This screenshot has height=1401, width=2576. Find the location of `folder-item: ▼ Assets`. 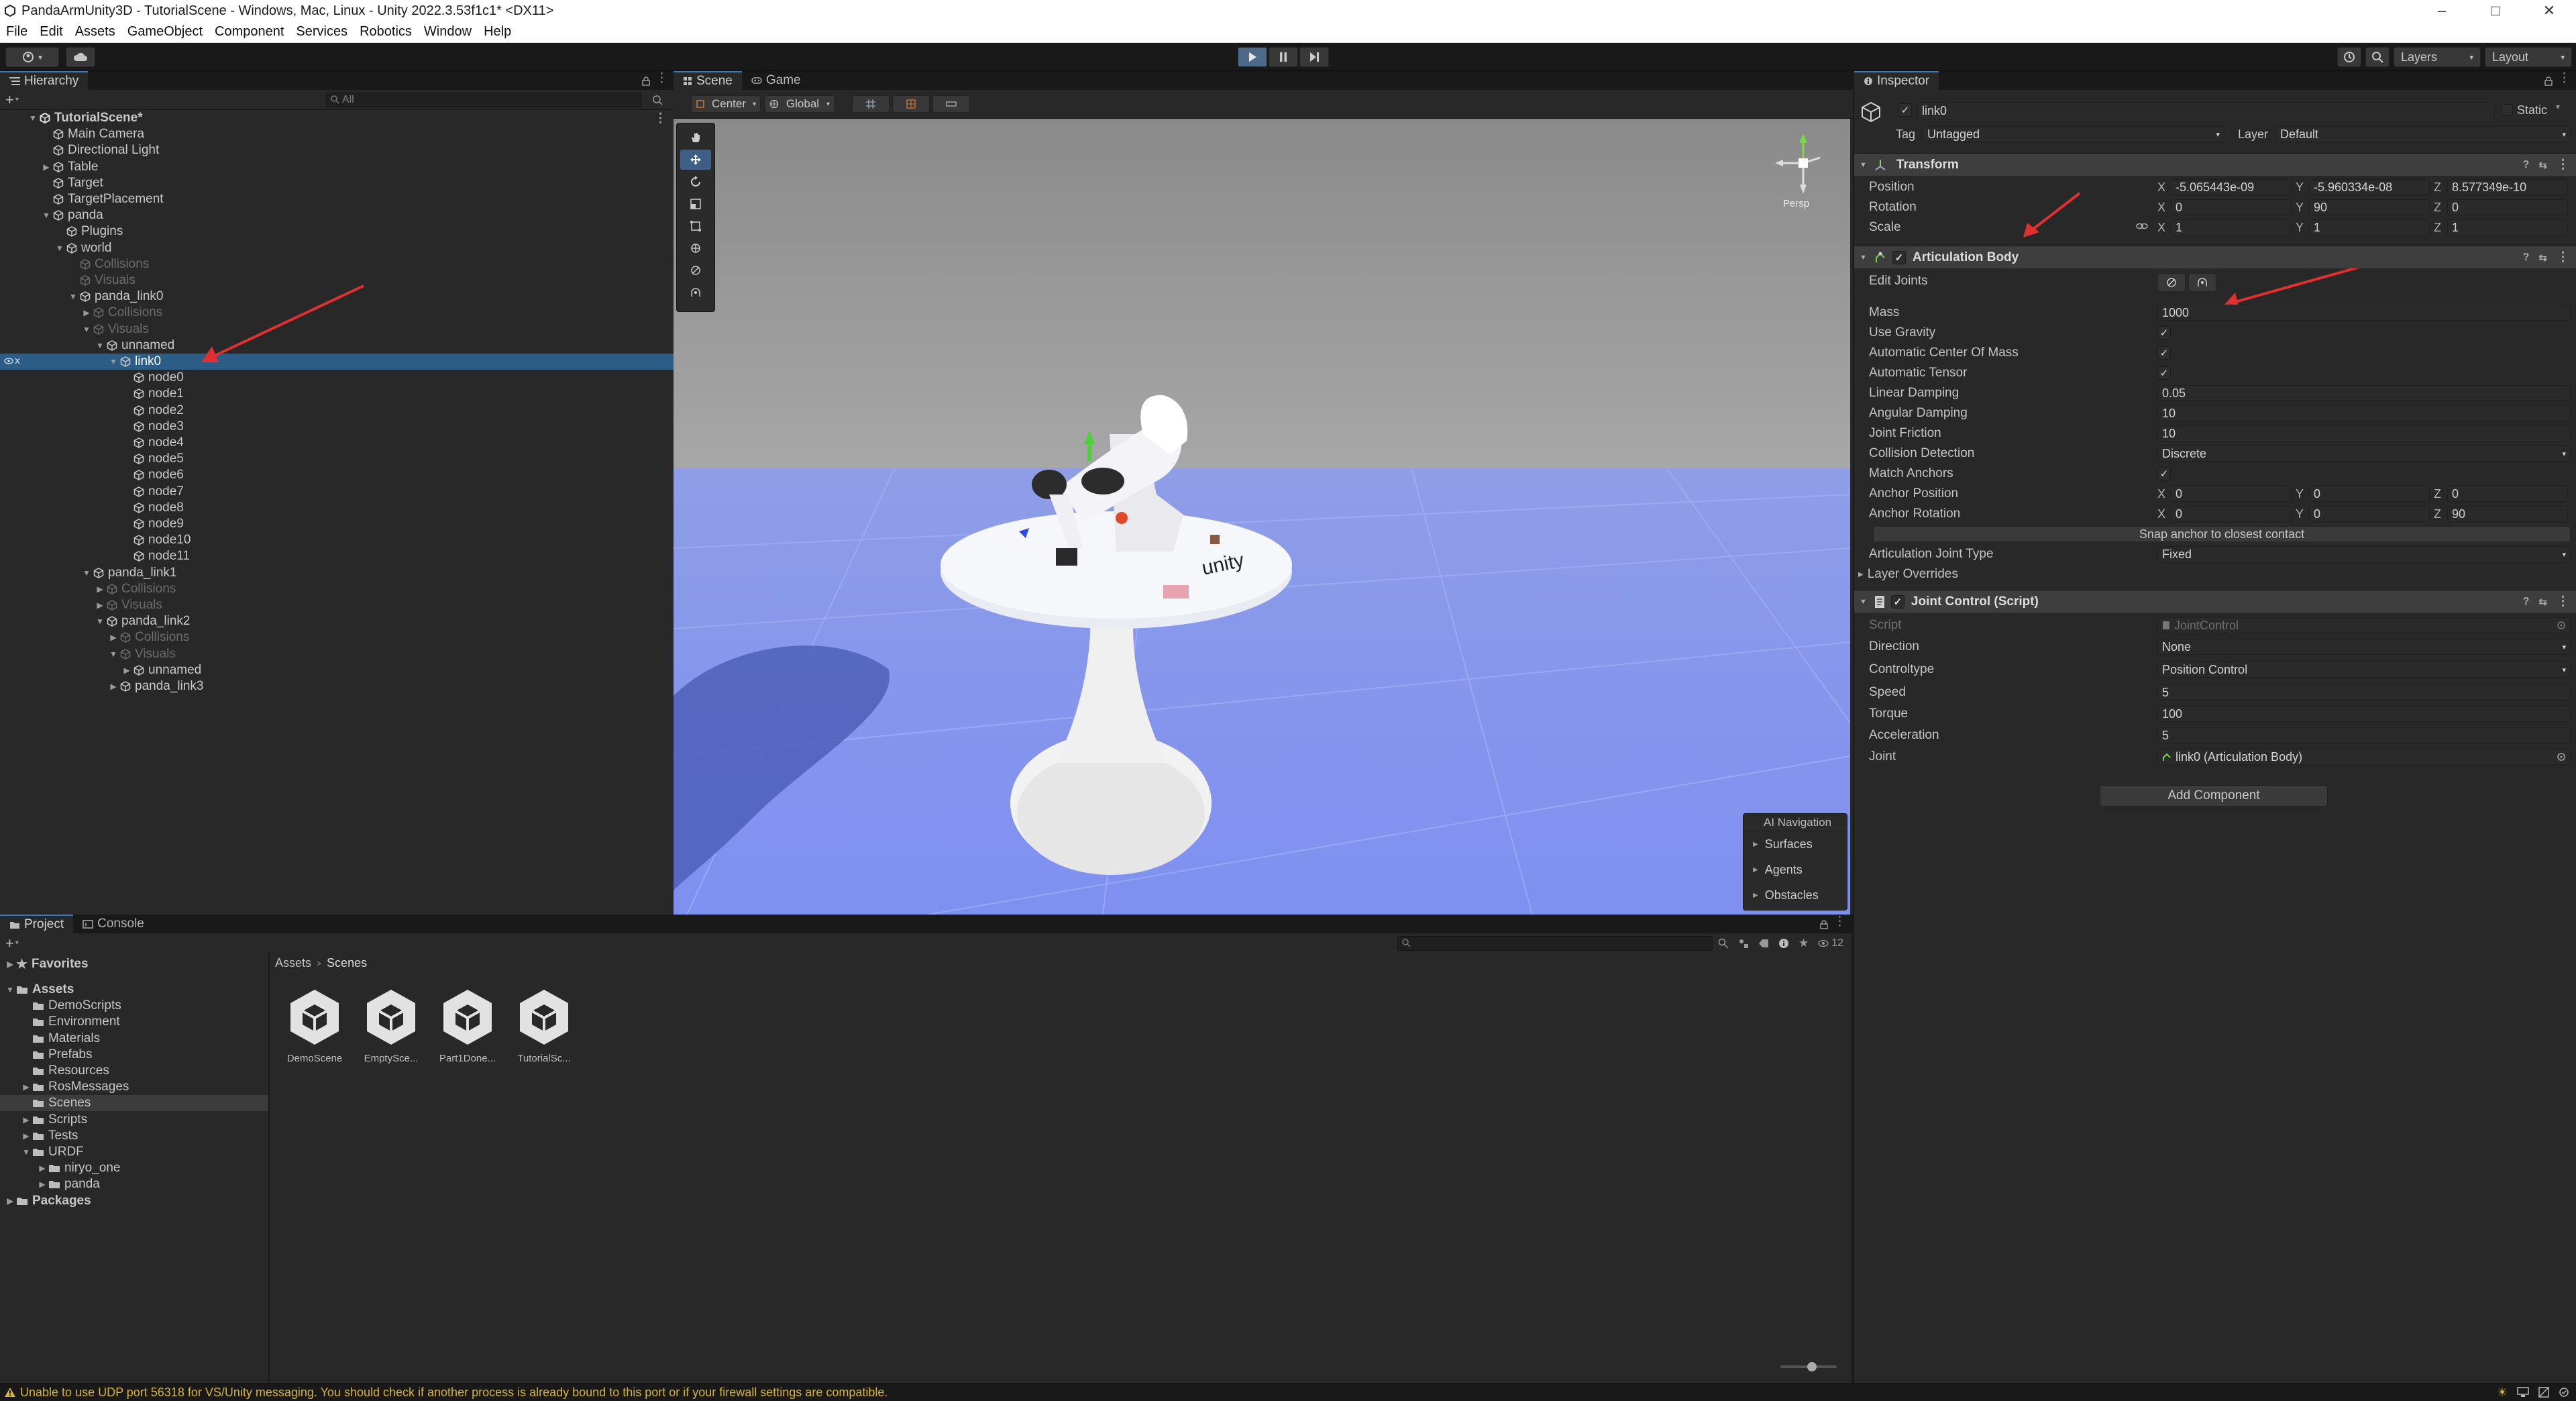

folder-item: ▼ Assets is located at coordinates (39, 990).